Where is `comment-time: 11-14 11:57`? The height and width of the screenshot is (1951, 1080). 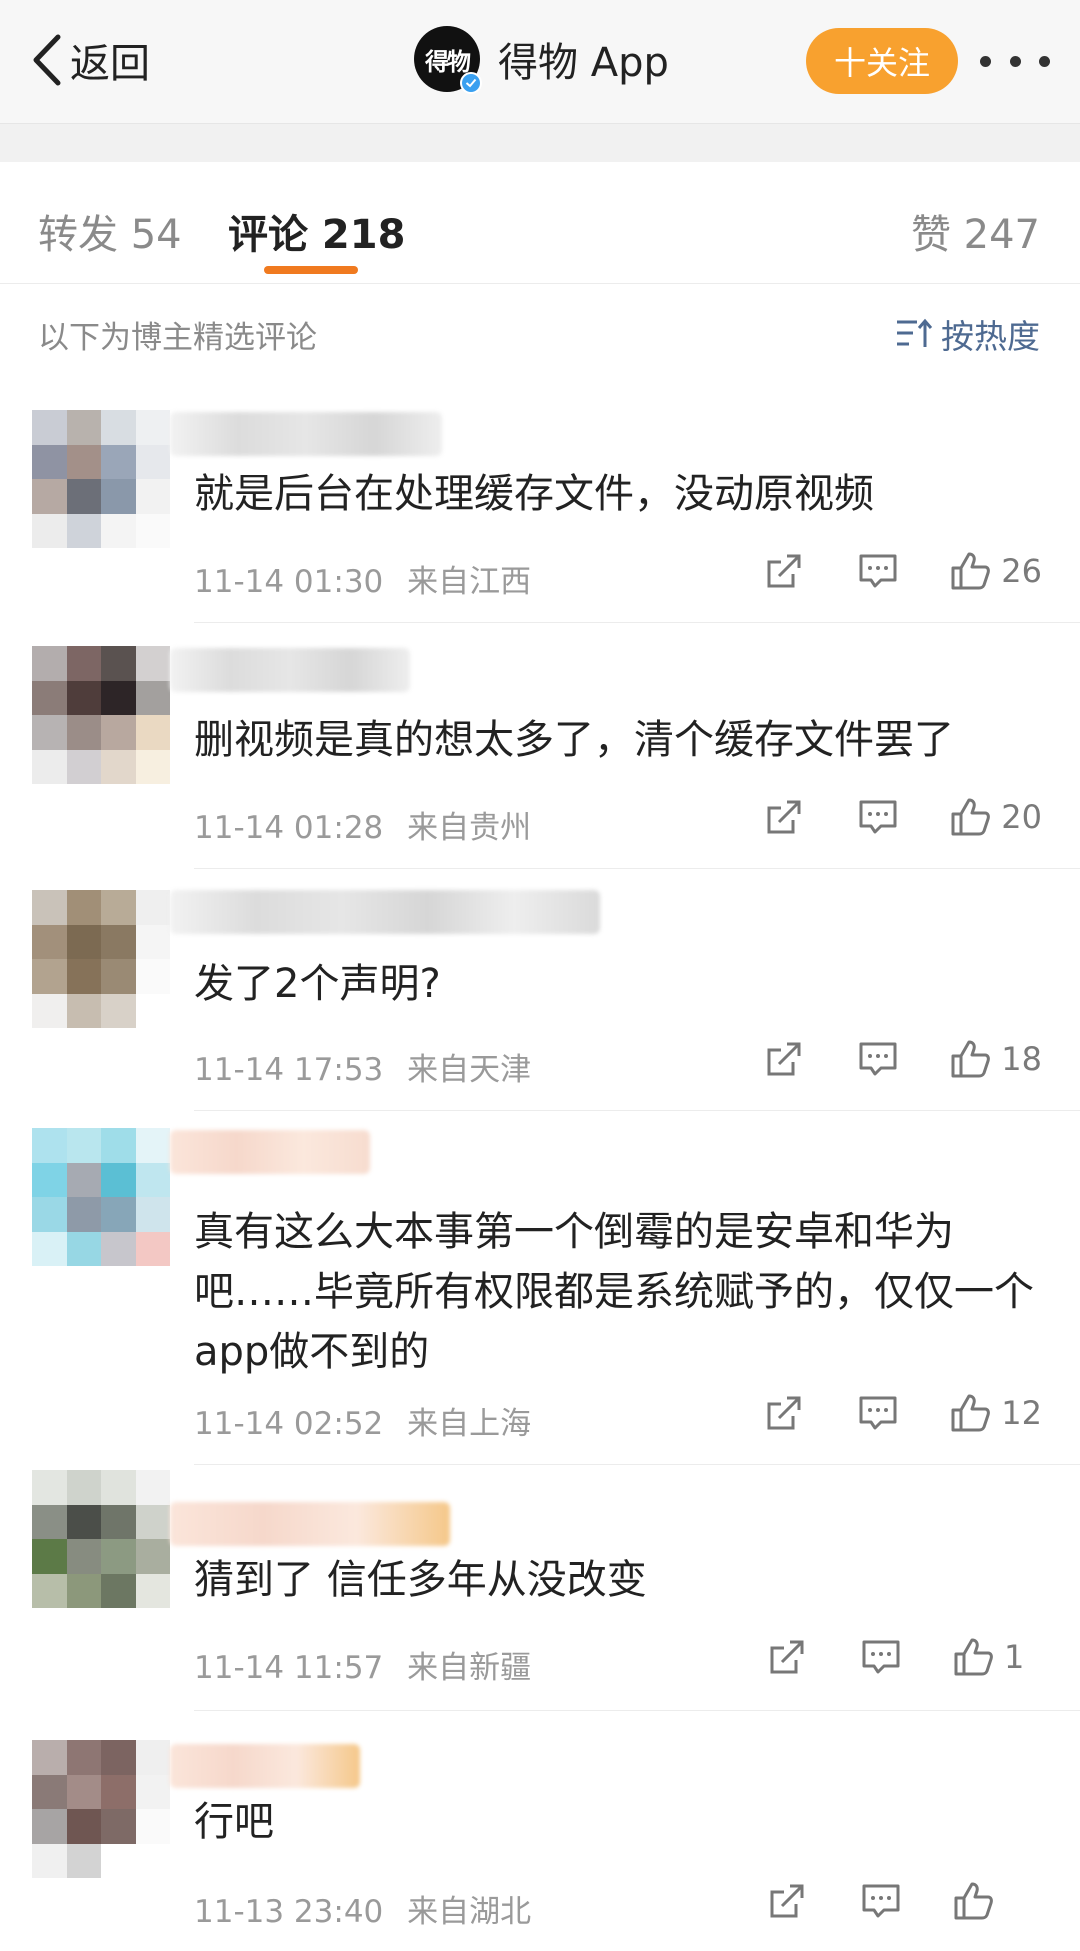
comment-time: 11-14 11:57 is located at coordinates (289, 1668).